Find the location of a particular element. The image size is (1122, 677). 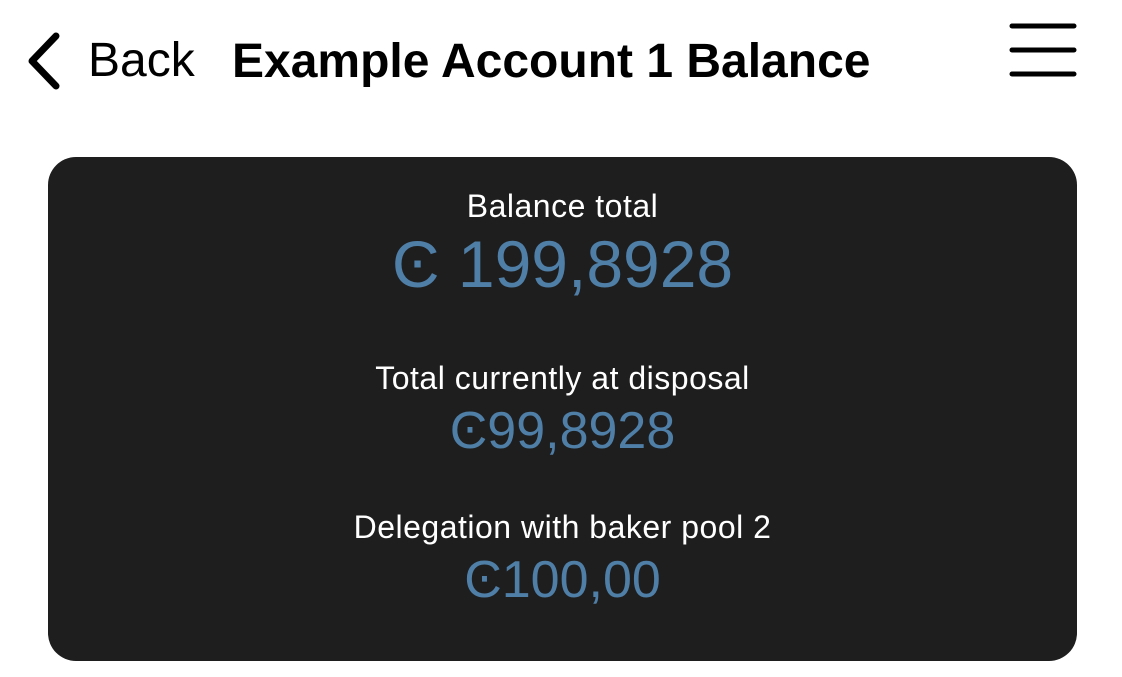

back-label: Back is located at coordinates (141, 60).